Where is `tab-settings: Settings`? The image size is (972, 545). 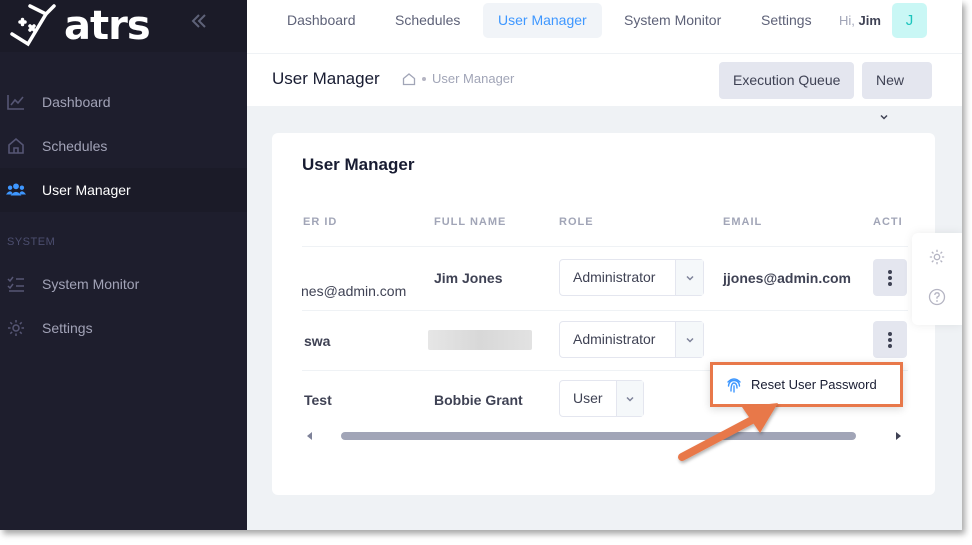 tab-settings: Settings is located at coordinates (786, 20).